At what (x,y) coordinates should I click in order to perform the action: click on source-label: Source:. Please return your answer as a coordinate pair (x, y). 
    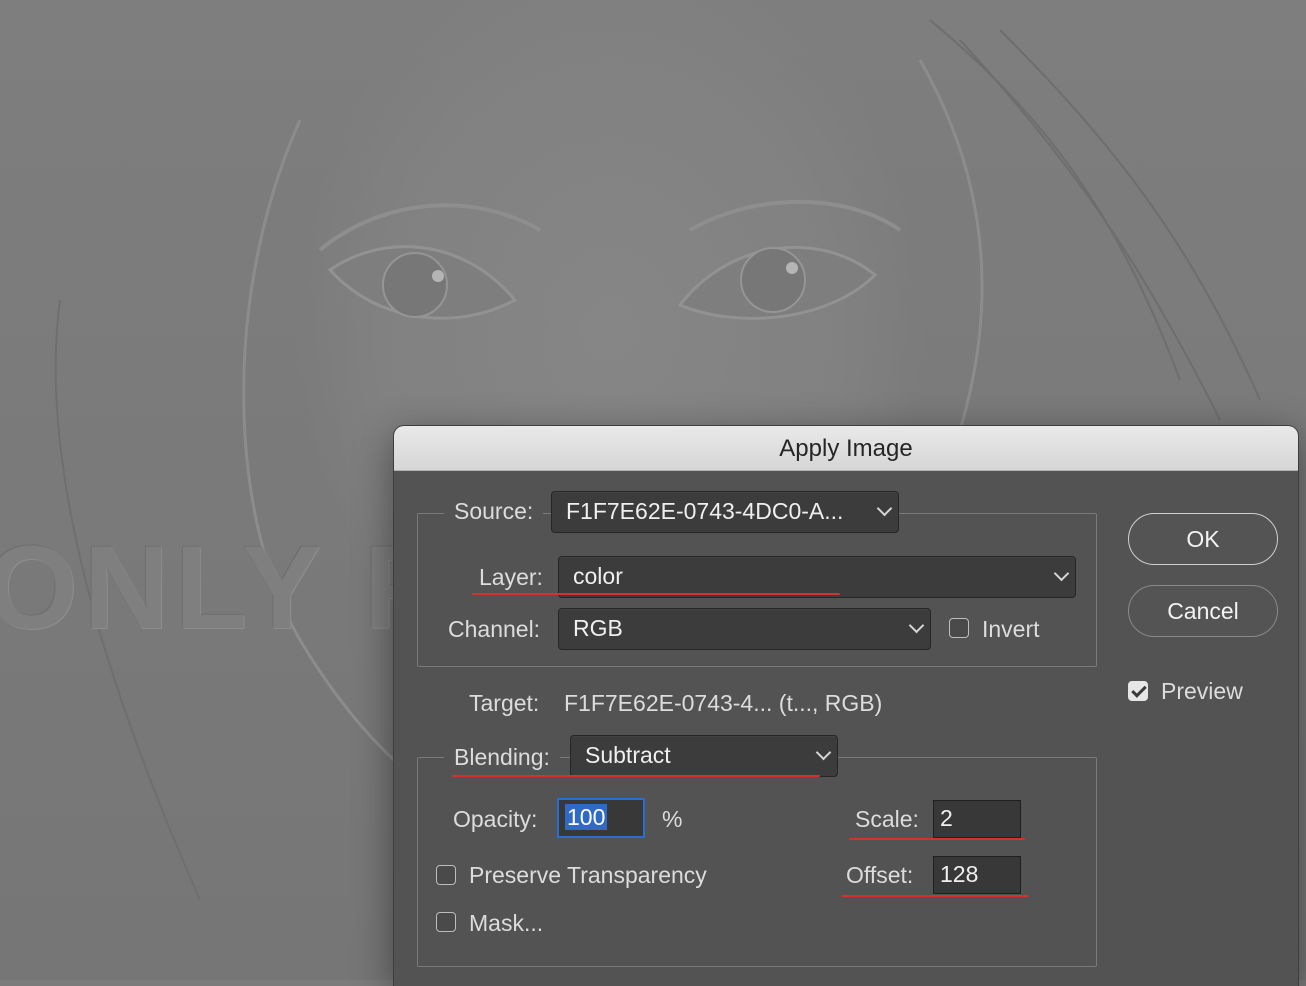
    Looking at the image, I should click on (494, 511).